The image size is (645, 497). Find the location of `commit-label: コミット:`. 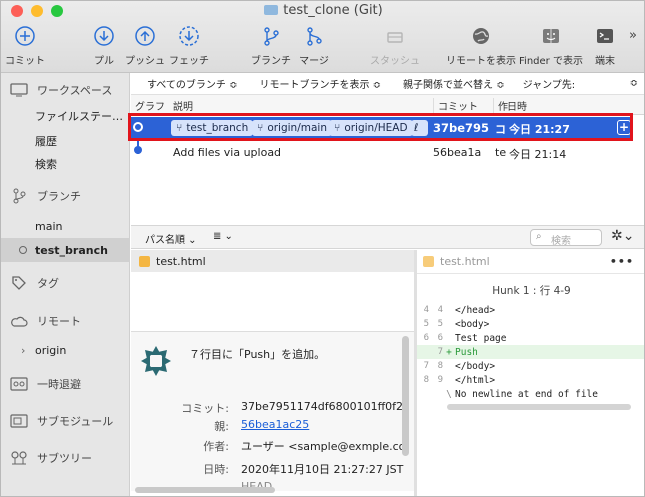

commit-label: コミット: is located at coordinates (205, 408).